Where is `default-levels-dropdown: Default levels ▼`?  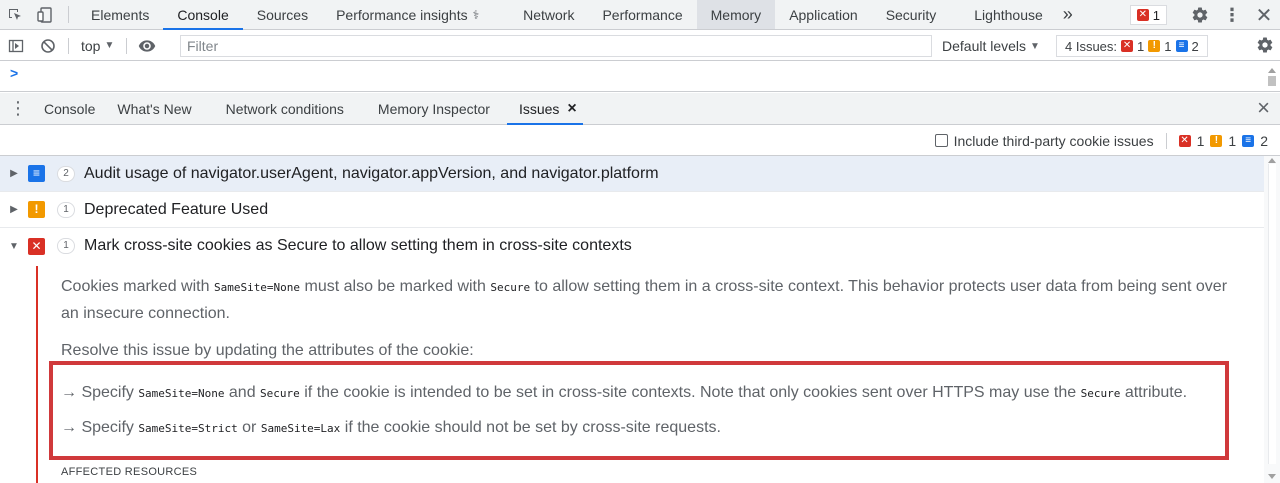 default-levels-dropdown: Default levels ▼ is located at coordinates (991, 46).